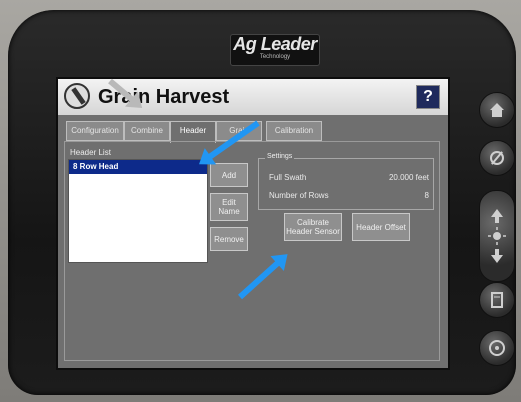 The height and width of the screenshot is (402, 521). I want to click on arrow-down-icon, so click(497, 256).